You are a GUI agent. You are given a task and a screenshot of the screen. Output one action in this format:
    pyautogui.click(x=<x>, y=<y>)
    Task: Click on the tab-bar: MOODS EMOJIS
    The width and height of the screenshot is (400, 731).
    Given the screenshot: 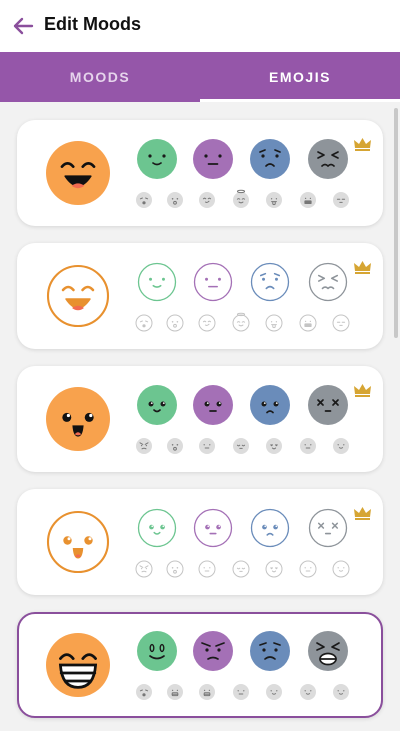 What is the action you would take?
    pyautogui.click(x=200, y=77)
    